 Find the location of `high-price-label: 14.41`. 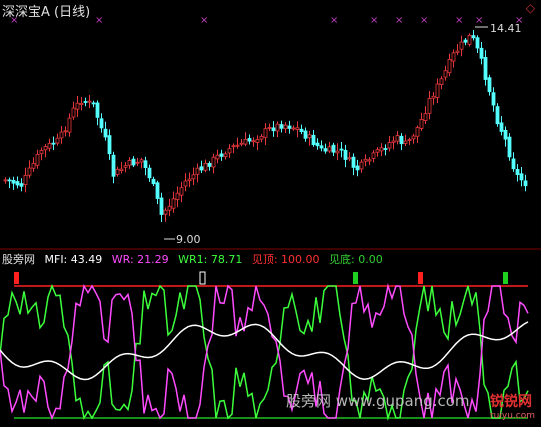

high-price-label: 14.41 is located at coordinates (506, 28).